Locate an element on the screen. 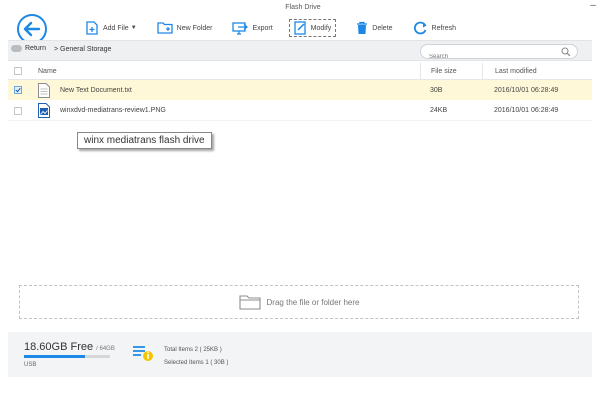  image-file-icon is located at coordinates (44, 110).